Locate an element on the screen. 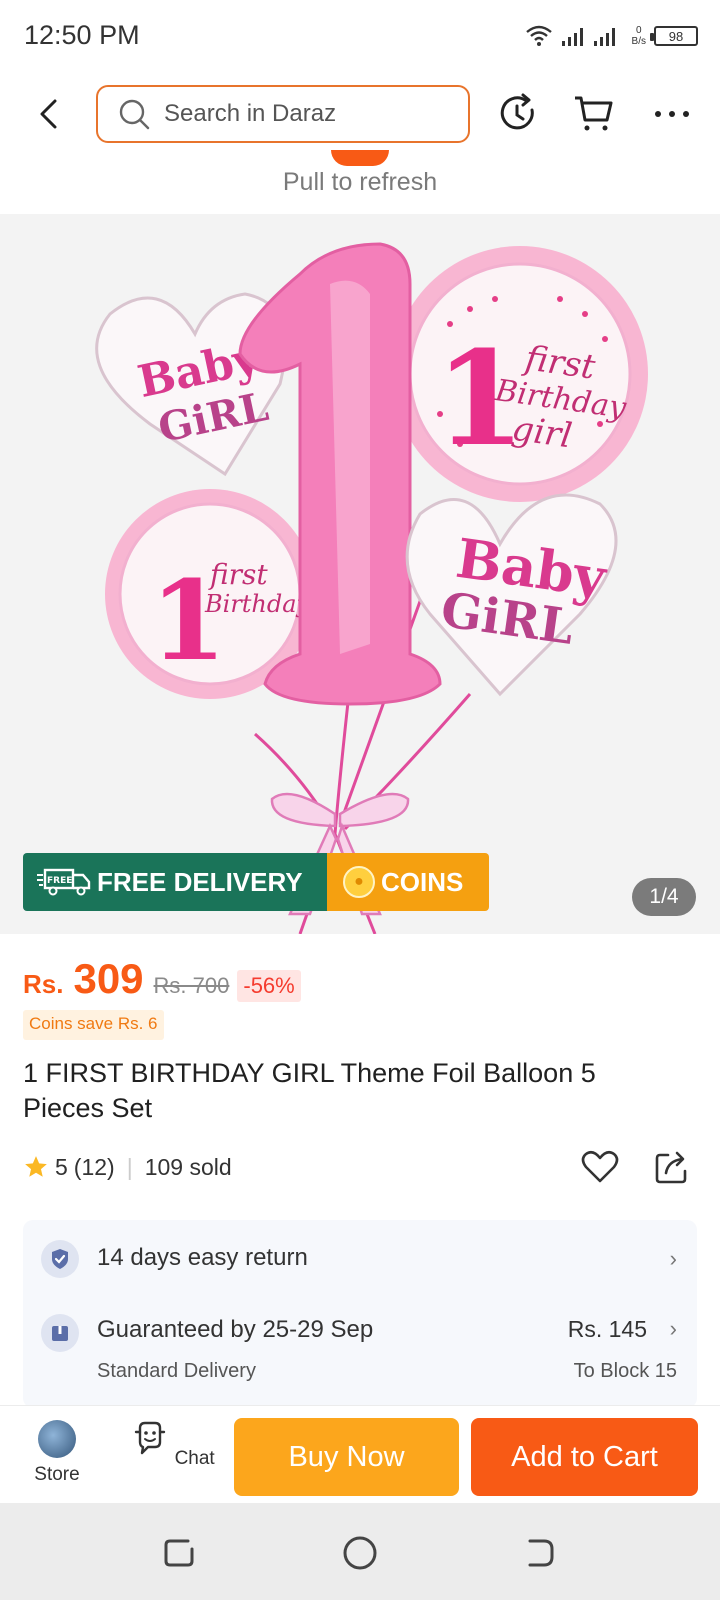 The height and width of the screenshot is (1600, 720). status-icons: 0 B/s 98 is located at coordinates (611, 36).